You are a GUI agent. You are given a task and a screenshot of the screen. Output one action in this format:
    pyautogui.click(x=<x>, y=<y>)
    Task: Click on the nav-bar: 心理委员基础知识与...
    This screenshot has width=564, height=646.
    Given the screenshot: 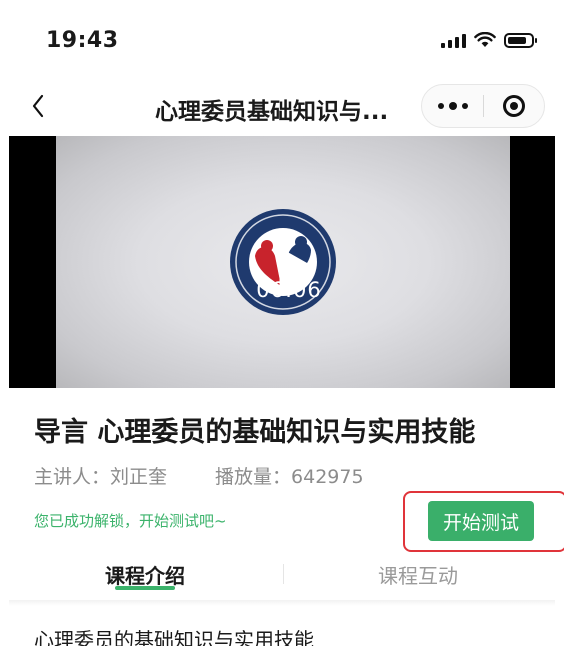 What is the action you would take?
    pyautogui.click(x=282, y=108)
    